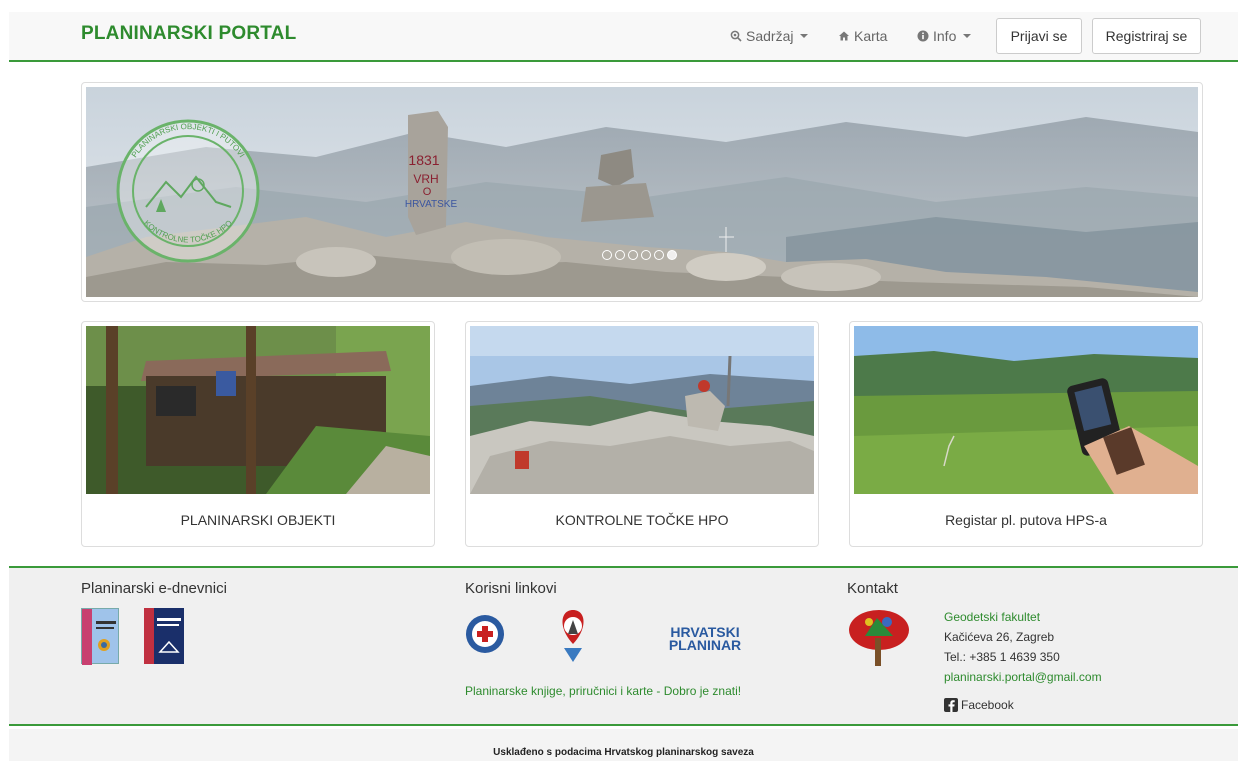 The width and height of the screenshot is (1247, 761). I want to click on footer-linkovi-title: Korisni linkovi, so click(511, 588).